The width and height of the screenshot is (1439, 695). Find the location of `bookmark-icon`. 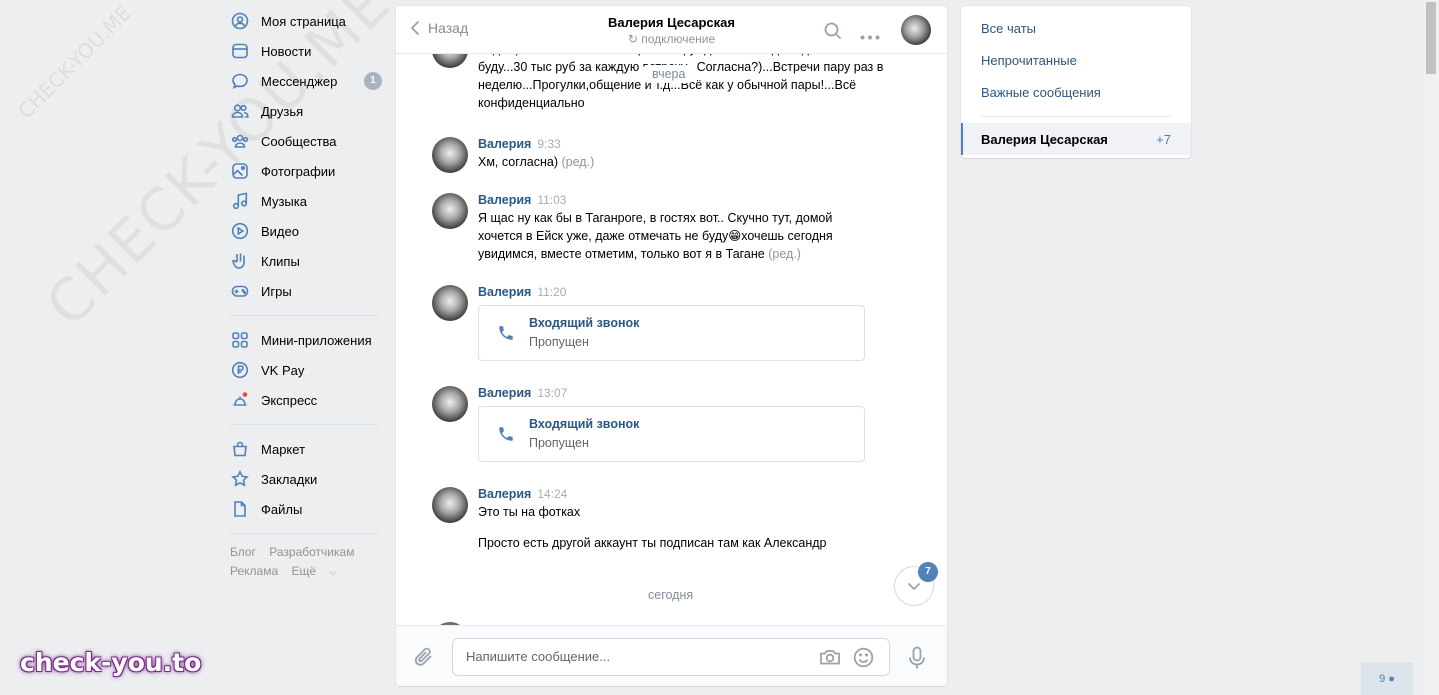

bookmark-icon is located at coordinates (240, 479).